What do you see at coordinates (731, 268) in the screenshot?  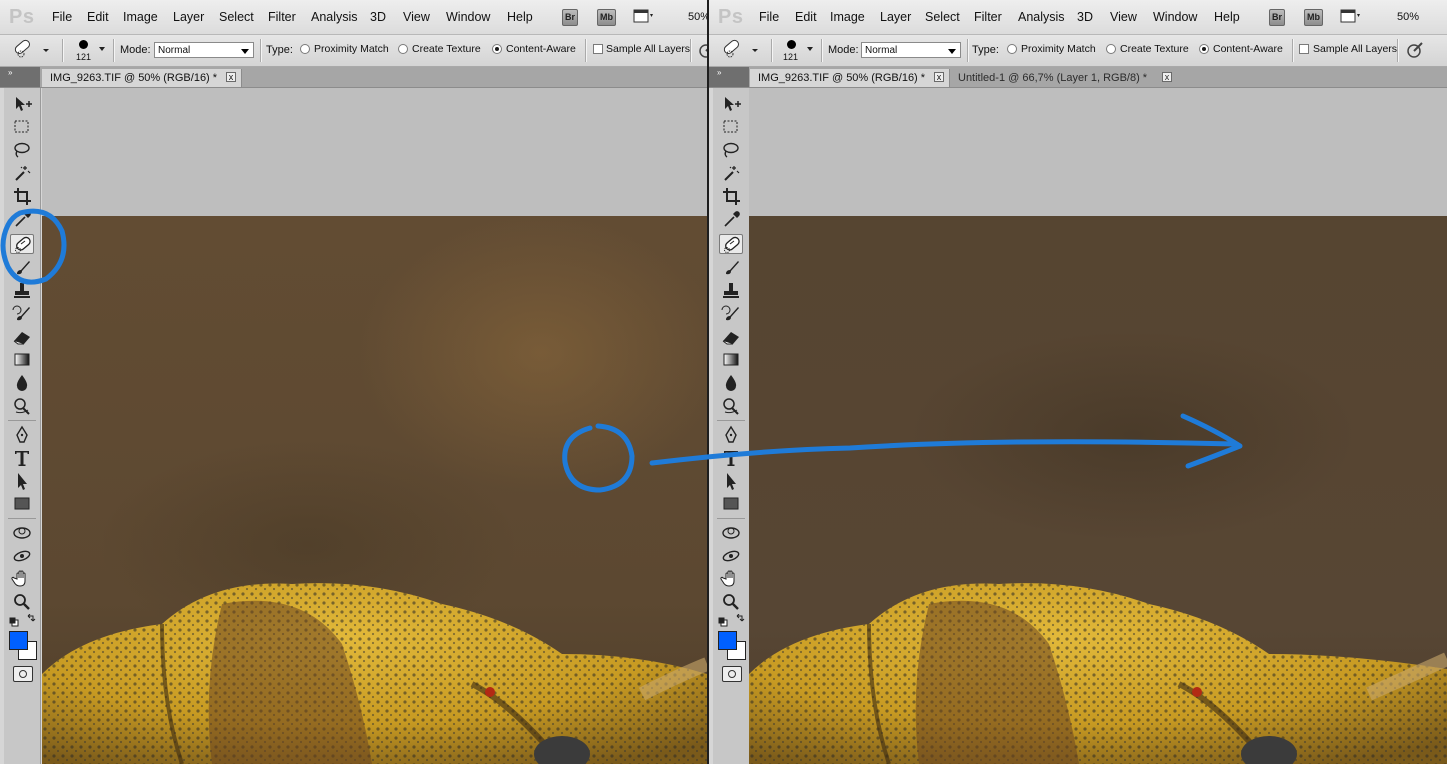 I see `brush-tool` at bounding box center [731, 268].